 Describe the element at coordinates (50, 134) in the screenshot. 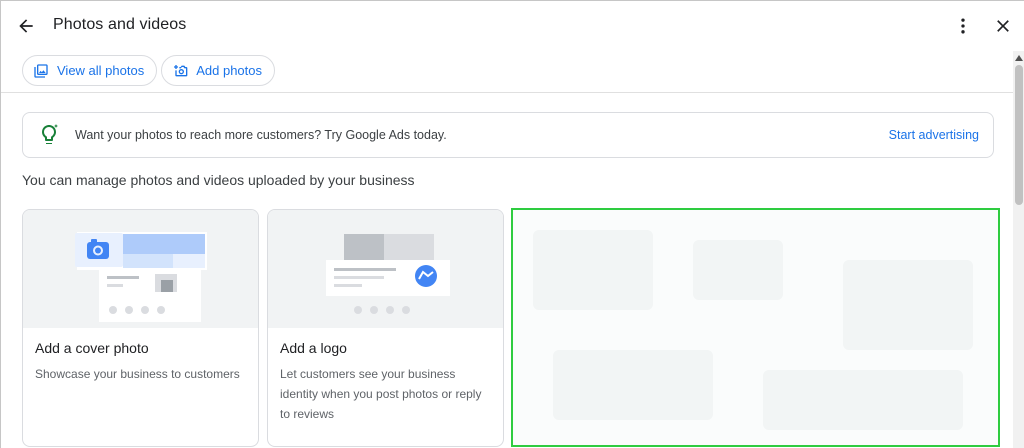

I see `lightbulb-icon` at that location.